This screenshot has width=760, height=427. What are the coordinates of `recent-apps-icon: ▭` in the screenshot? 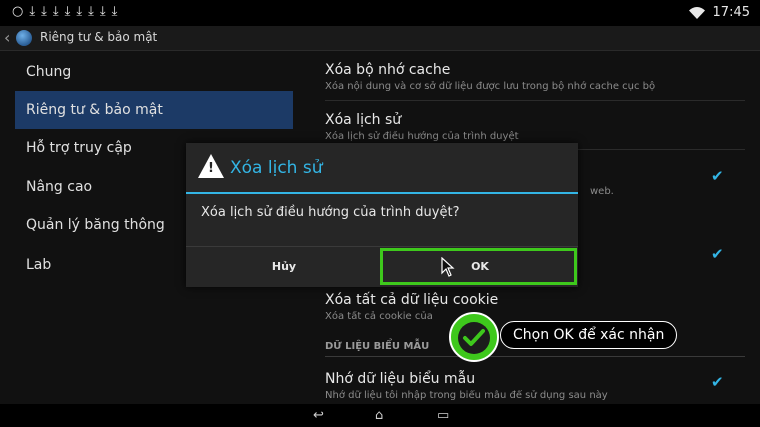 It's located at (443, 415).